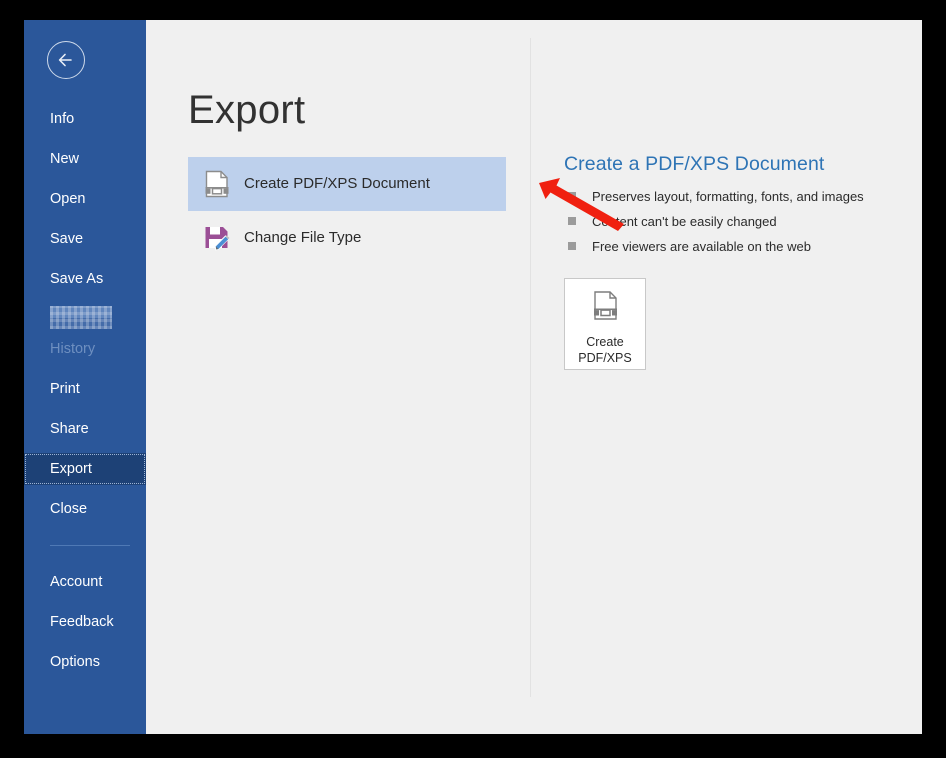 This screenshot has width=946, height=758. I want to click on sidebar-item-label: Print, so click(65, 389).